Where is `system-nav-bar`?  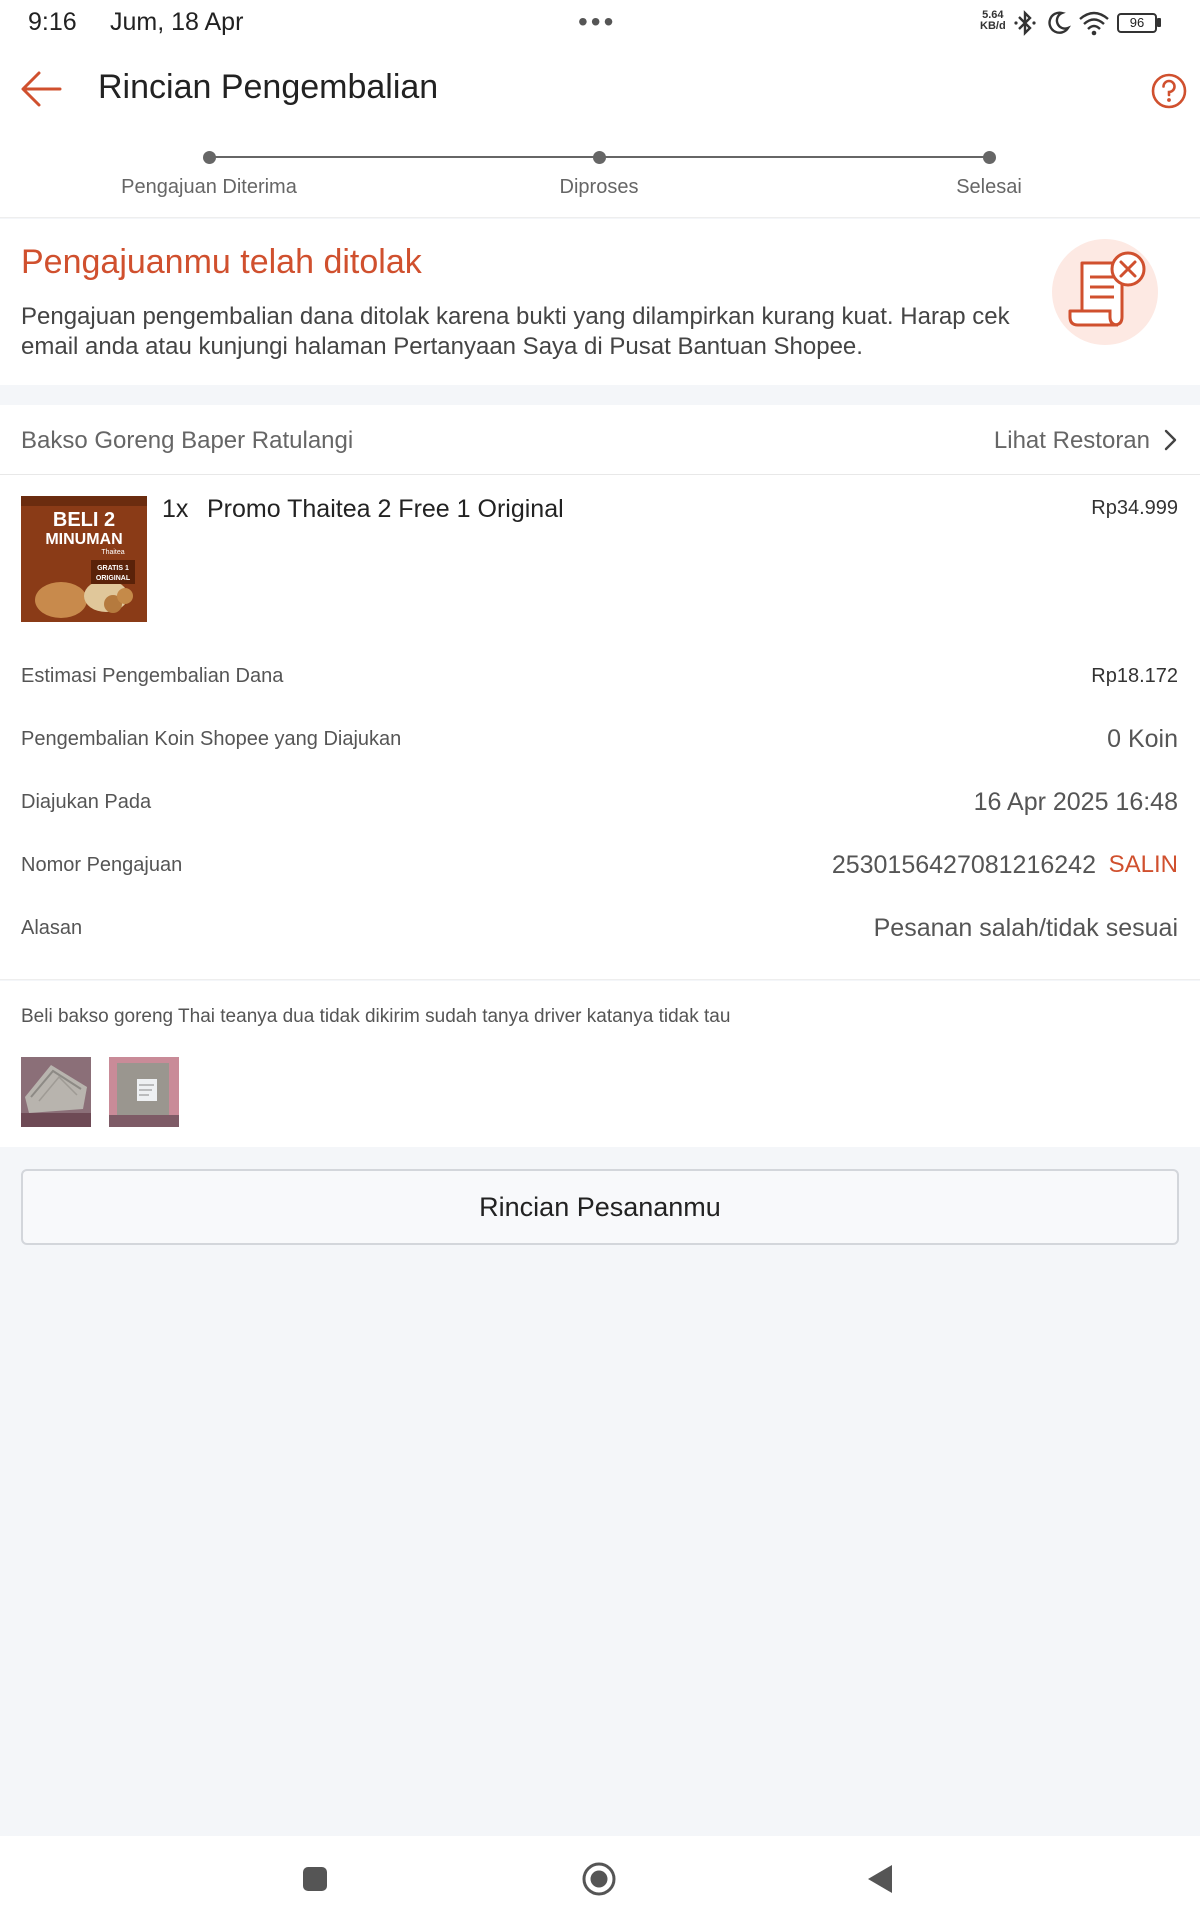
system-nav-bar is located at coordinates (600, 1878).